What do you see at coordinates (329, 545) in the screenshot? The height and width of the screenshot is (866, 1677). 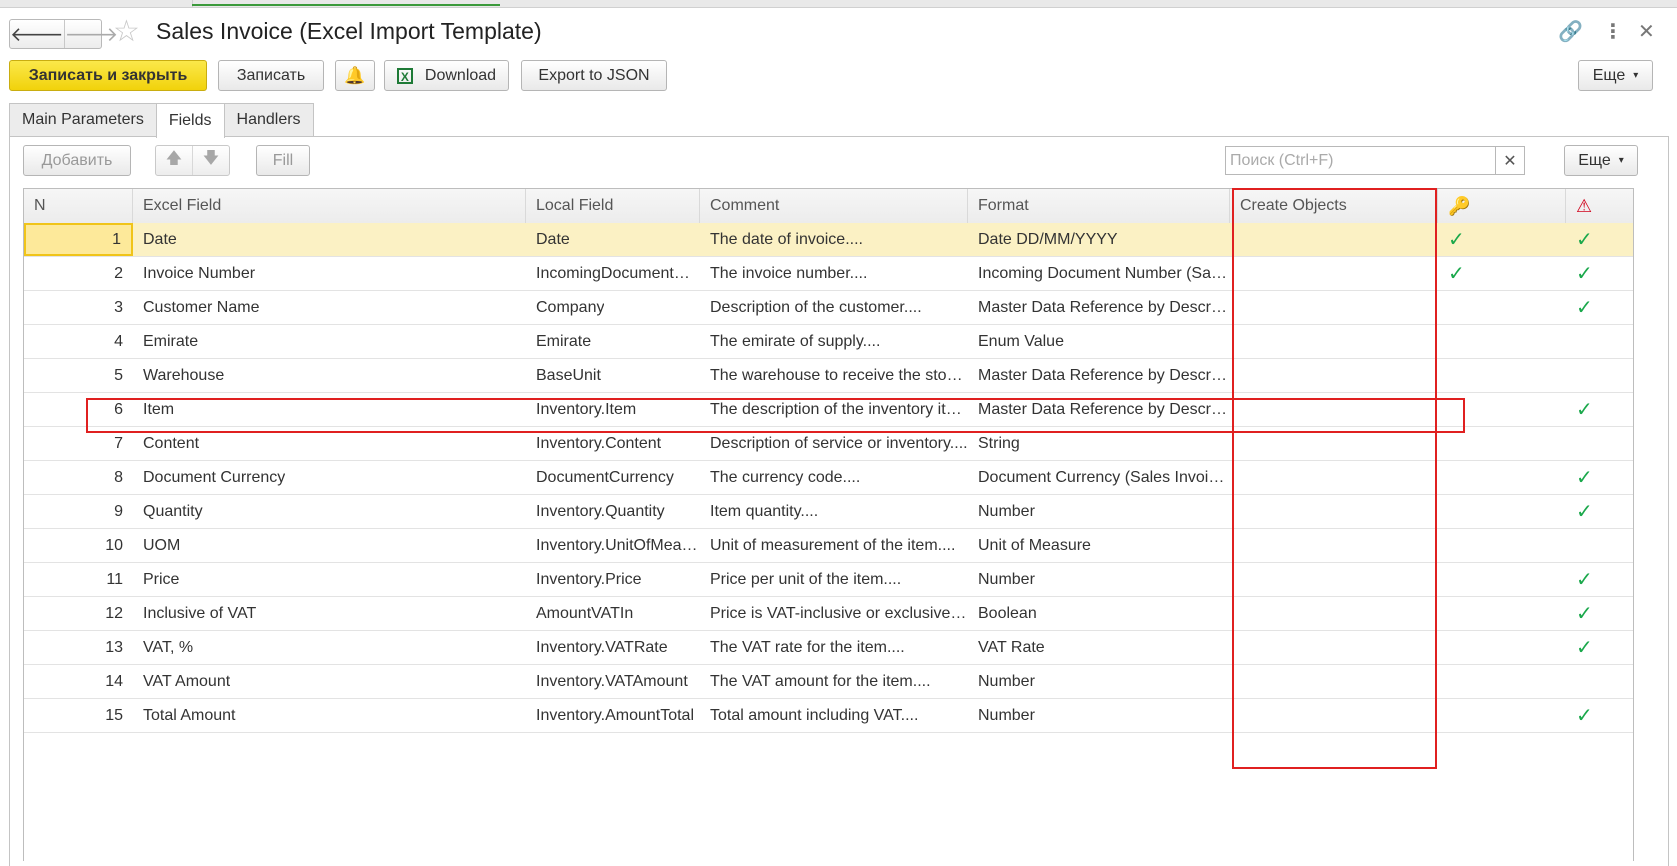 I see `cell-excel-field: UOM` at bounding box center [329, 545].